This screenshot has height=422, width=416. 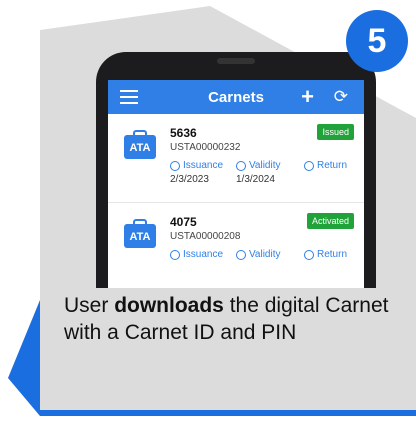 I want to click on carnet-code: USTA00000232, so click(x=205, y=147).